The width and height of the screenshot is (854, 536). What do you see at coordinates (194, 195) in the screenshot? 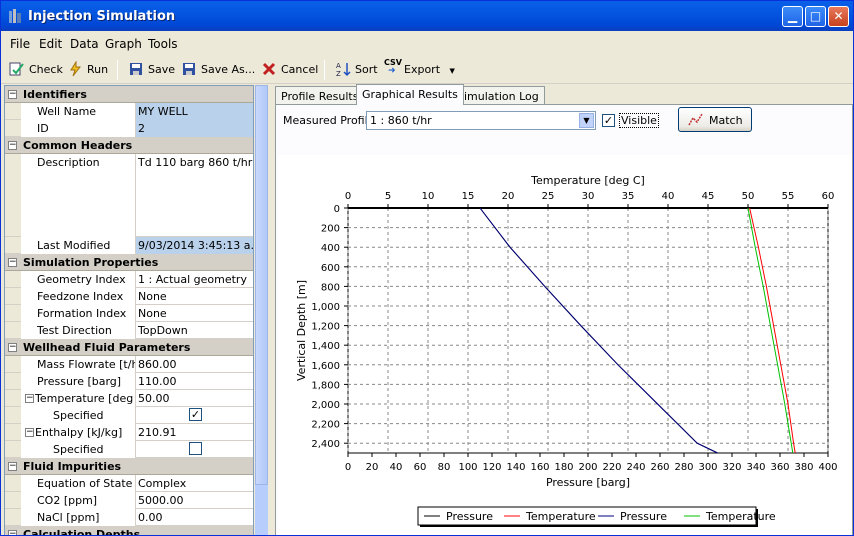
I see `description-value: Td 110 barg 860 t/hr` at bounding box center [194, 195].